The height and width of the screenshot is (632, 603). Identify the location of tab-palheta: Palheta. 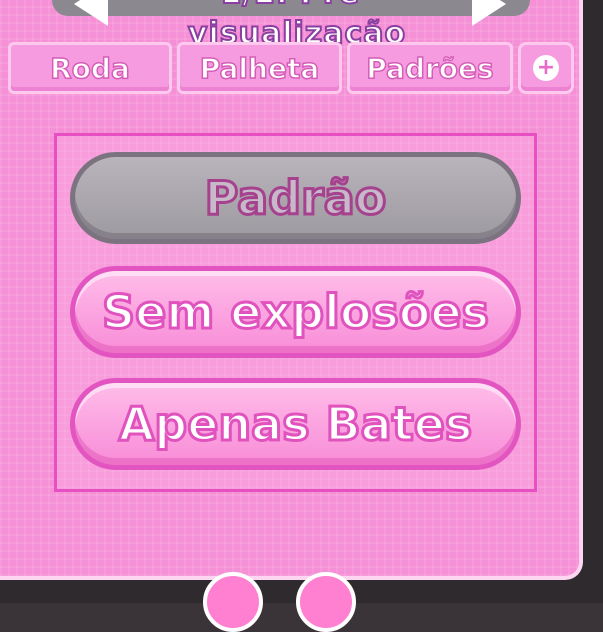
(259, 68).